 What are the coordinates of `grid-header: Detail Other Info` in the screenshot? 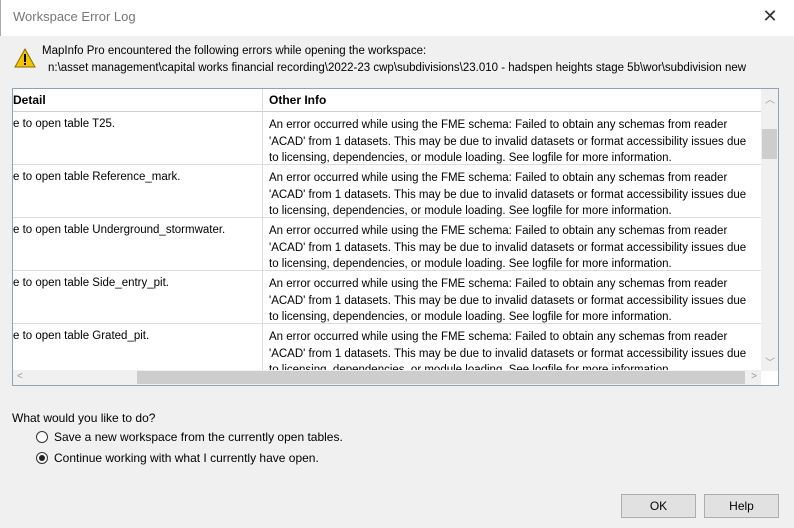 It's located at (387, 100).